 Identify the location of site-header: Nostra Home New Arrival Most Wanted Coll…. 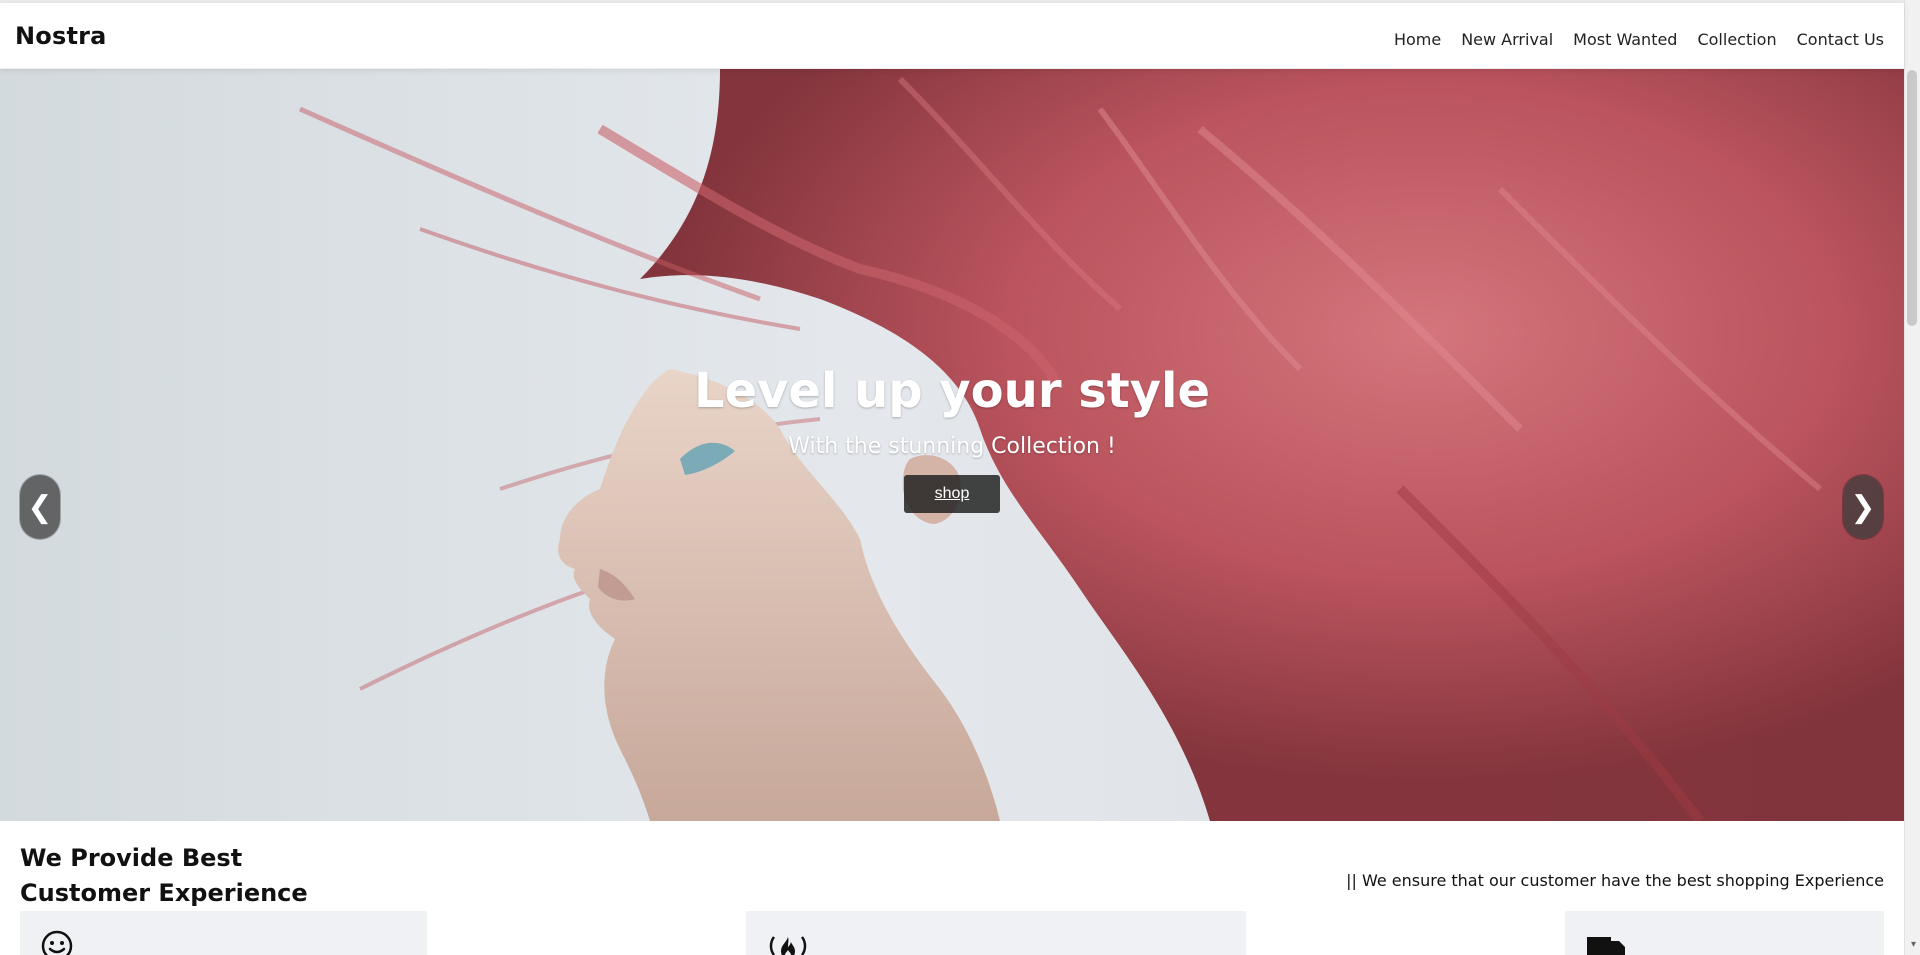
(952, 36).